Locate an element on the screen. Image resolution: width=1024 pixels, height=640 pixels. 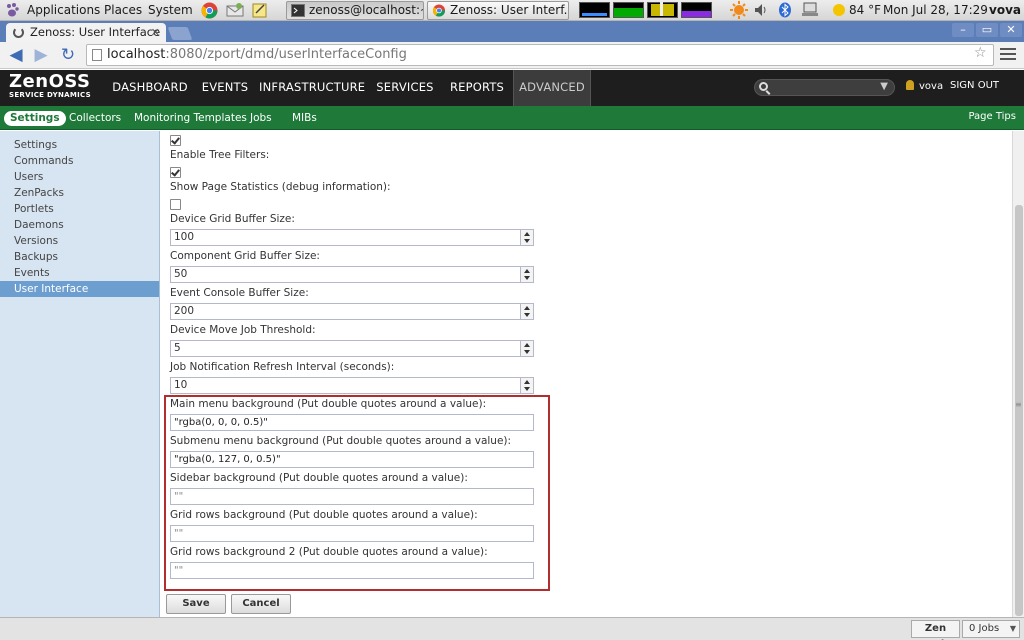
memory-monitor-graph is located at coordinates (628, 10).